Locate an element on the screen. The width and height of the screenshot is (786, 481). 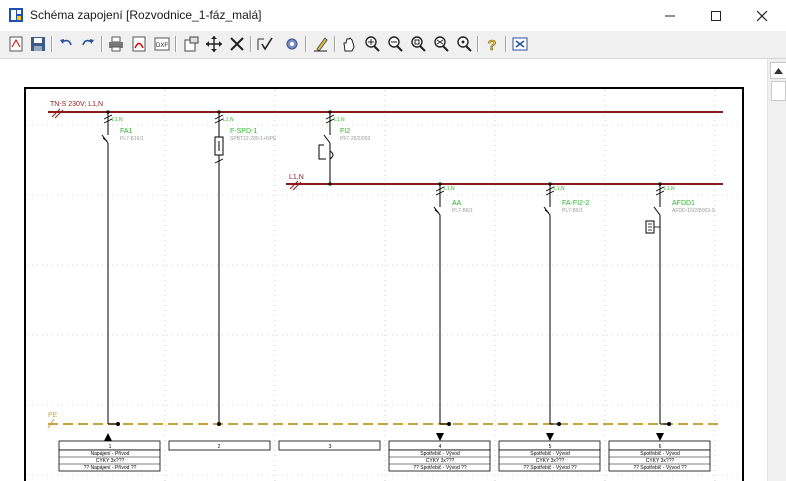
help-button: ? is located at coordinates (492, 44).